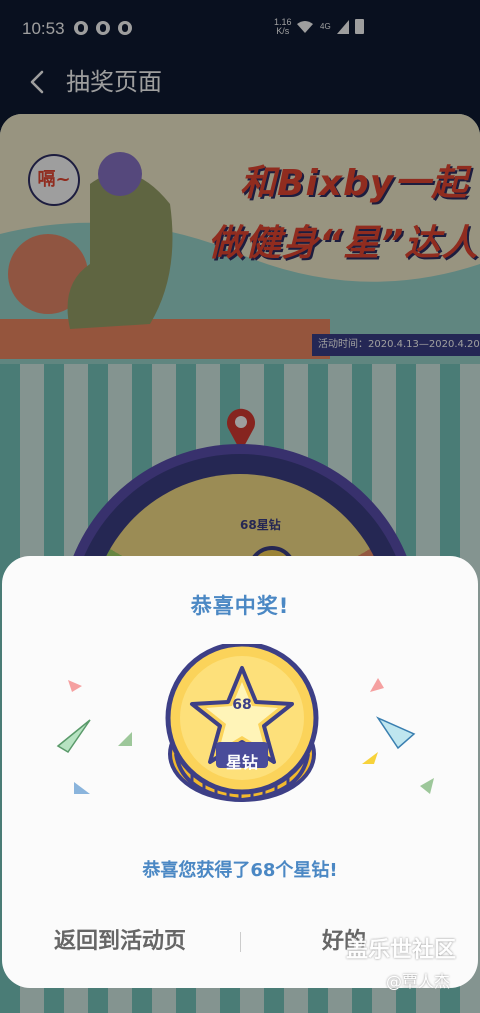 The height and width of the screenshot is (1013, 480). What do you see at coordinates (240, 606) in the screenshot?
I see `dialog-title: 恭喜中奖!` at bounding box center [240, 606].